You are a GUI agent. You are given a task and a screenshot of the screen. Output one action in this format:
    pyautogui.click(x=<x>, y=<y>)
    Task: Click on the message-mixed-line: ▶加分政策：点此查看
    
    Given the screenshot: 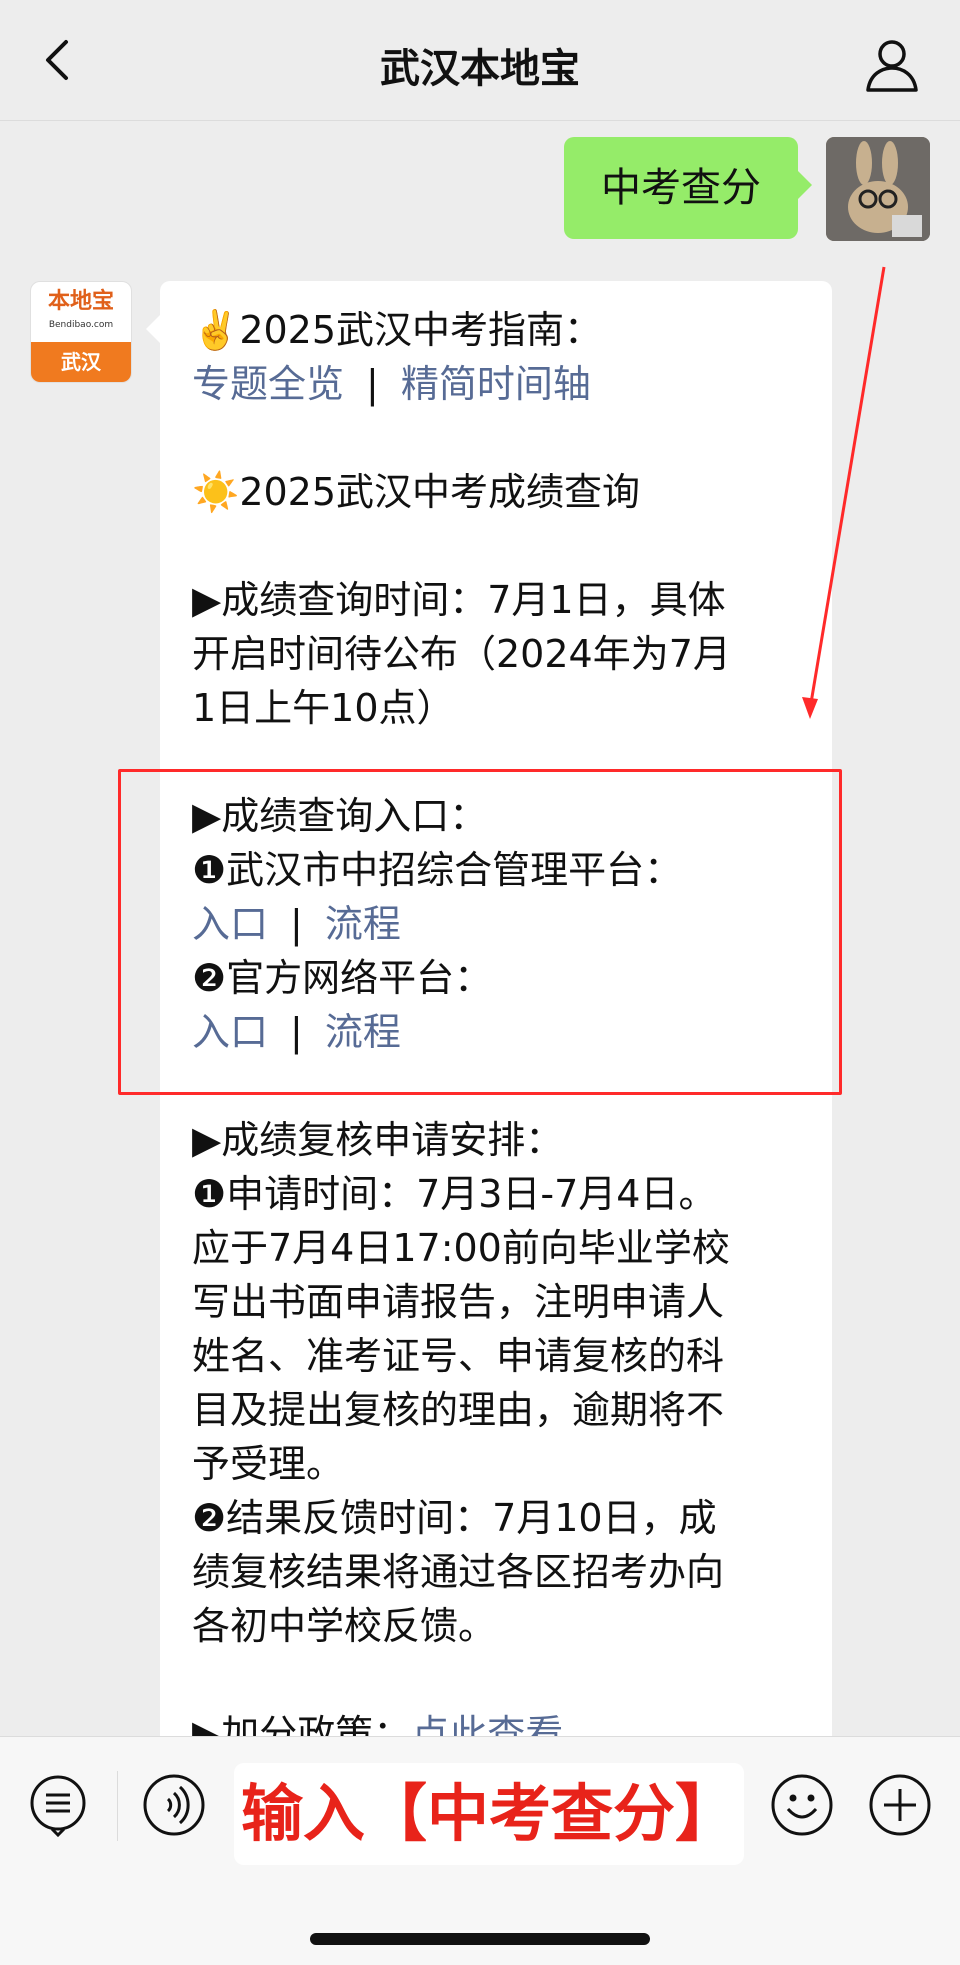 What is the action you would take?
    pyautogui.click(x=502, y=1721)
    